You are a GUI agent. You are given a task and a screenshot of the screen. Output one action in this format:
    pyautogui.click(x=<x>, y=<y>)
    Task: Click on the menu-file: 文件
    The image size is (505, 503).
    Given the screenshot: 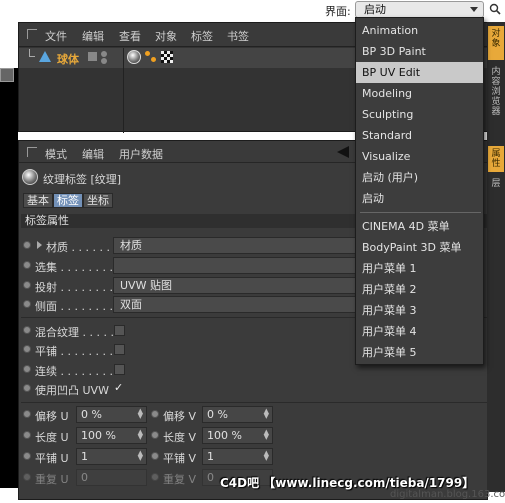 What is the action you would take?
    pyautogui.click(x=56, y=36)
    